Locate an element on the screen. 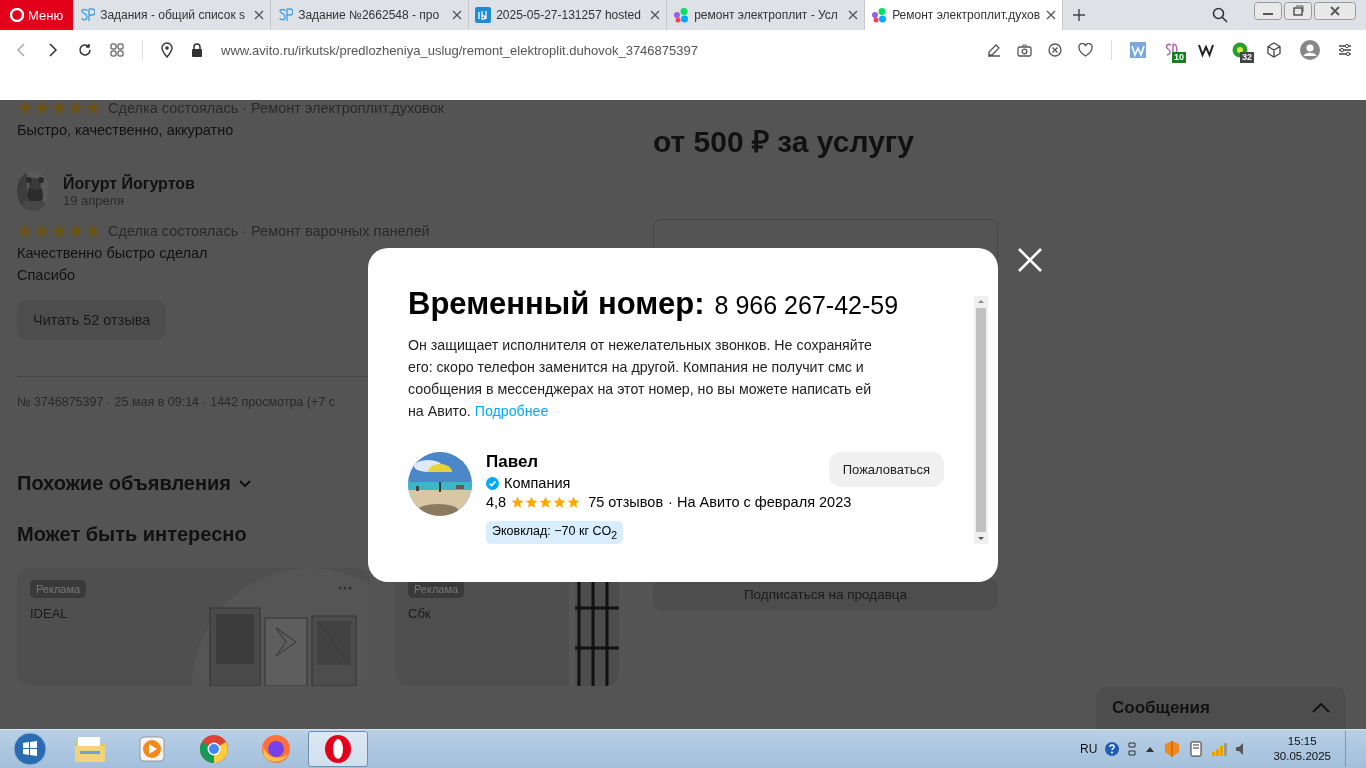 The image size is (1366, 768). grid-icon is located at coordinates (117, 50).